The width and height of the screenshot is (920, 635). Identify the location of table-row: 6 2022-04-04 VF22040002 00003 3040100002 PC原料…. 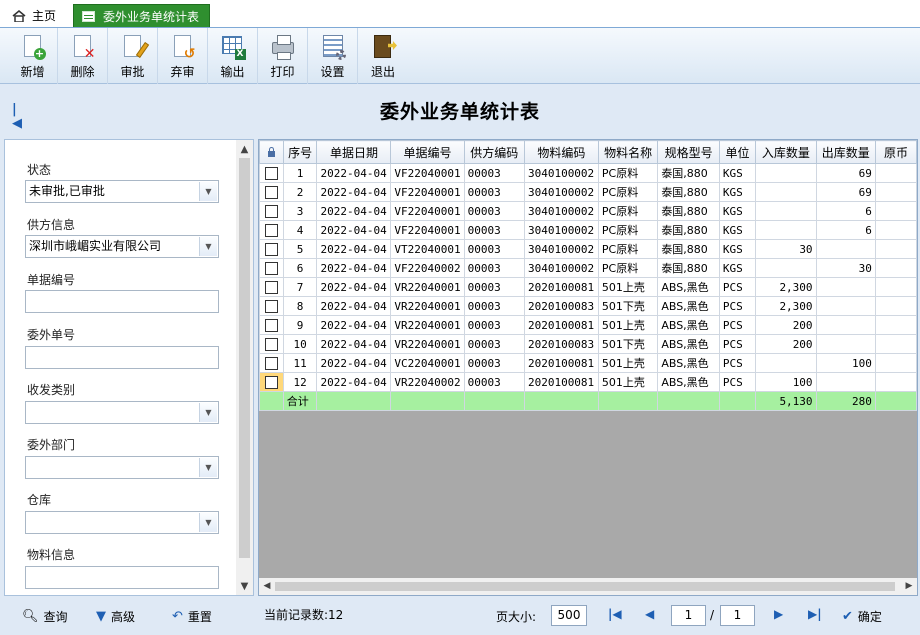
(588, 268).